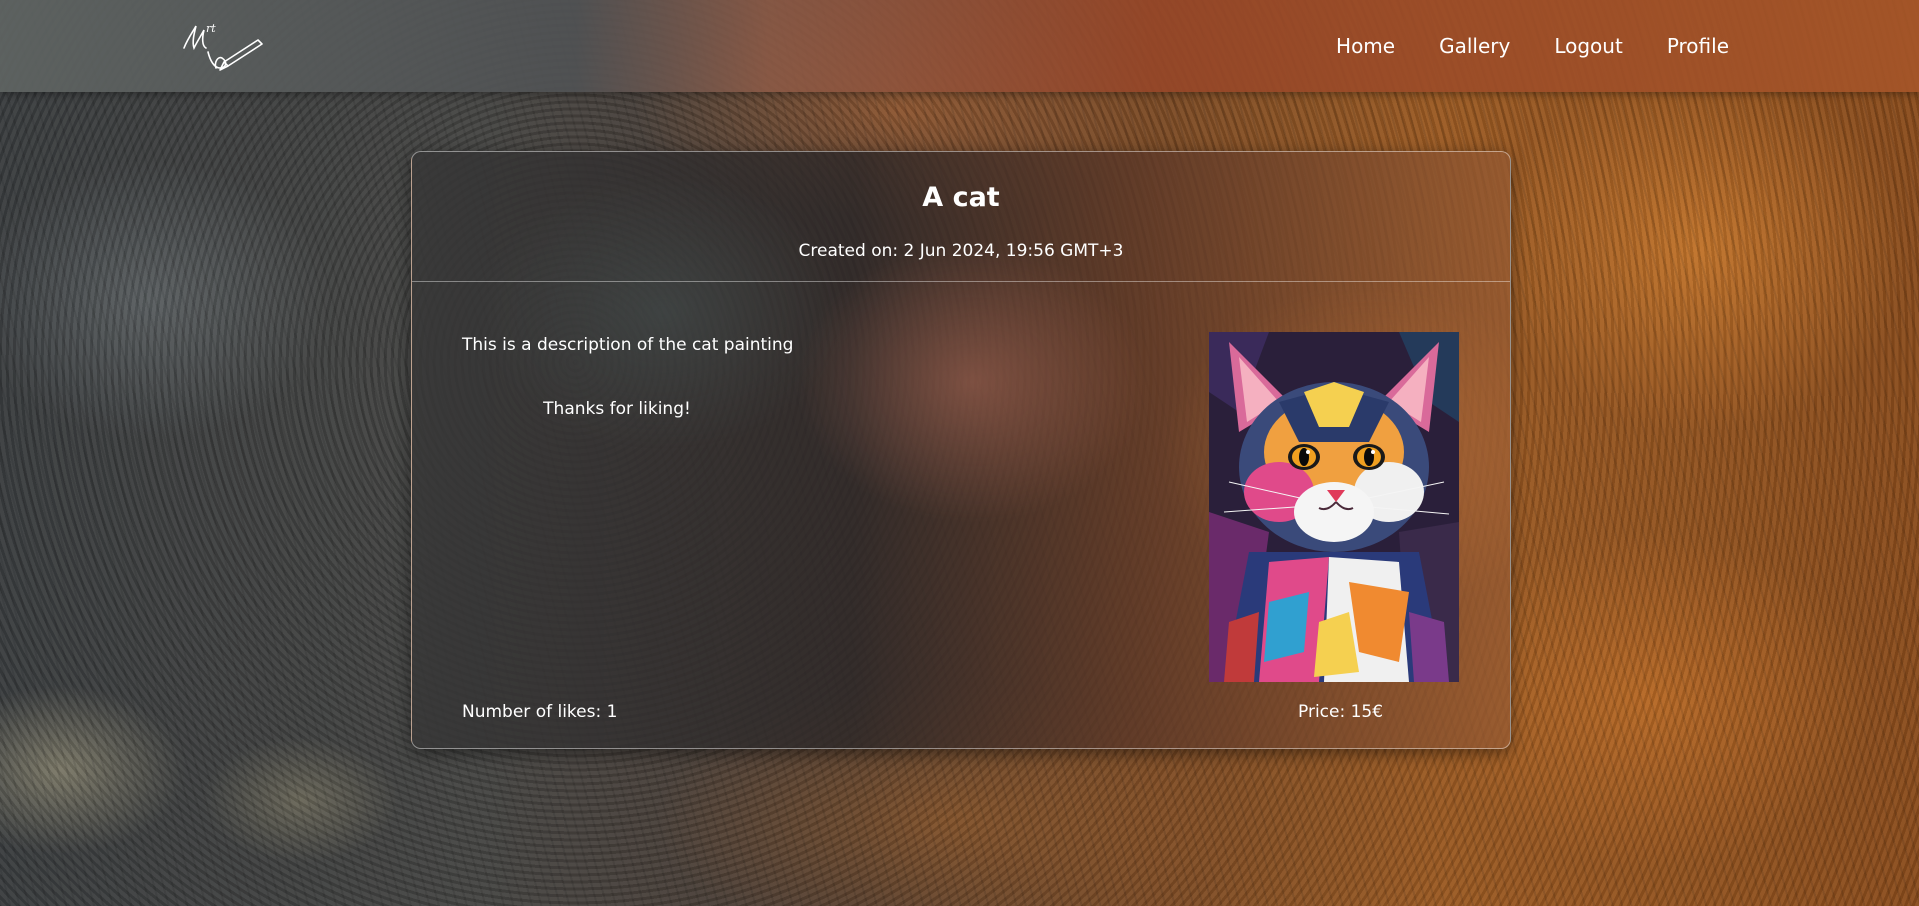  I want to click on thanks-message: Thanks for liking!, so click(617, 409).